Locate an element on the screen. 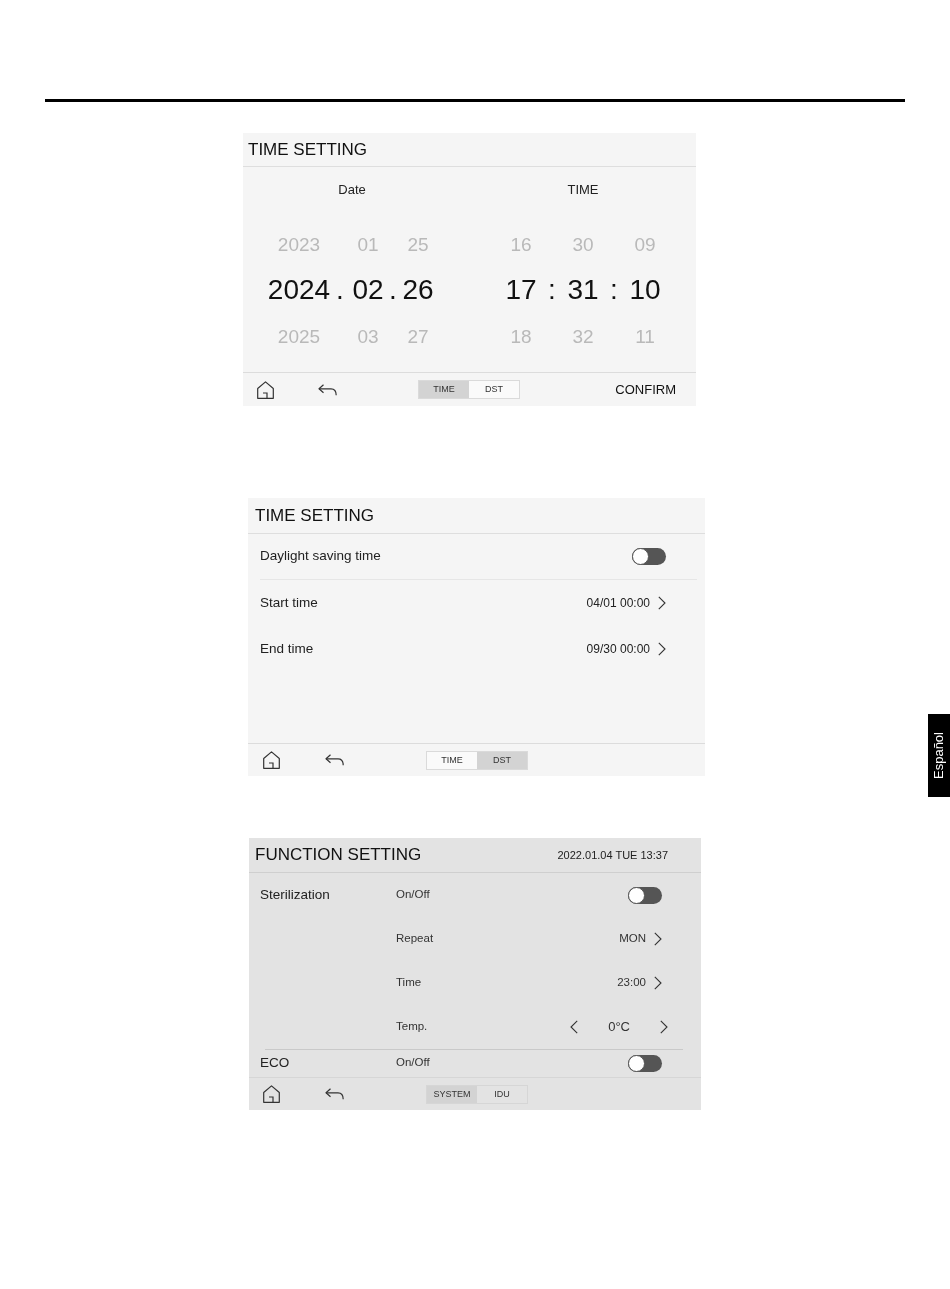 The image size is (950, 1289). picker-value: 17 is located at coordinates (521, 290).